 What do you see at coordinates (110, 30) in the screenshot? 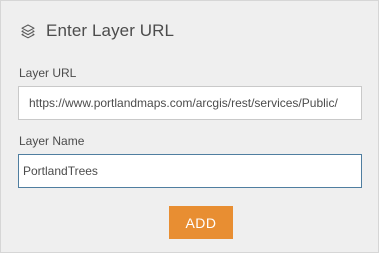
I see `page-title: Enter Layer URL` at bounding box center [110, 30].